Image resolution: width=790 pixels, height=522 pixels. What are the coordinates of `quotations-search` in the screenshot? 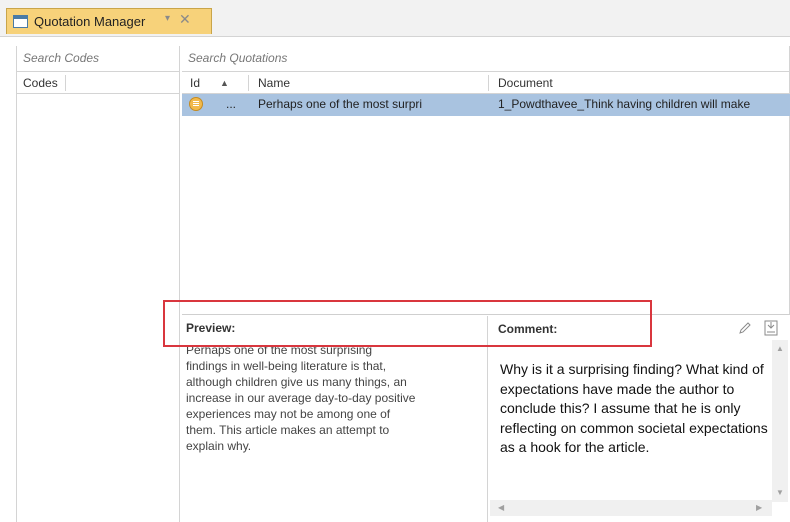 It's located at (485, 59).